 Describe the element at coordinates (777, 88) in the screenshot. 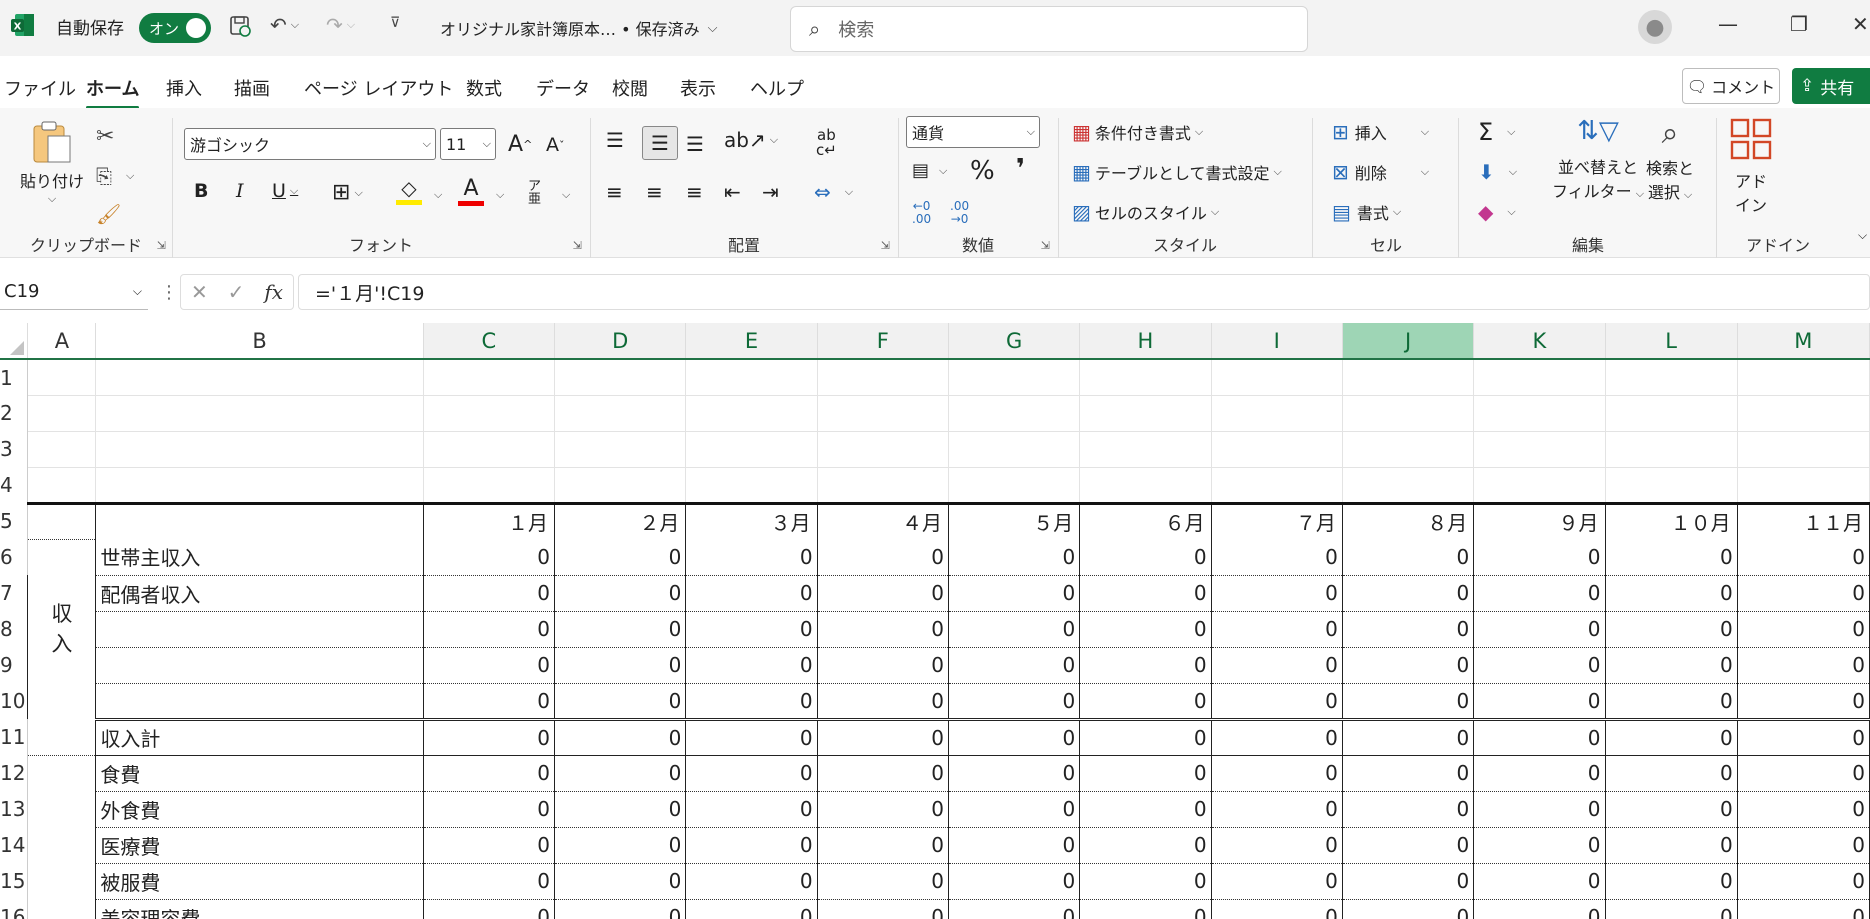

I see `tab-help: ヘルプ` at that location.